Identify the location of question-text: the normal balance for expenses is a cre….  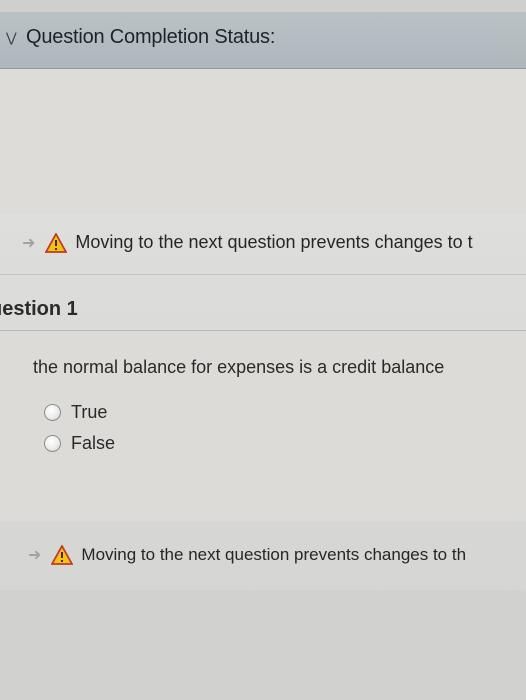
(239, 367).